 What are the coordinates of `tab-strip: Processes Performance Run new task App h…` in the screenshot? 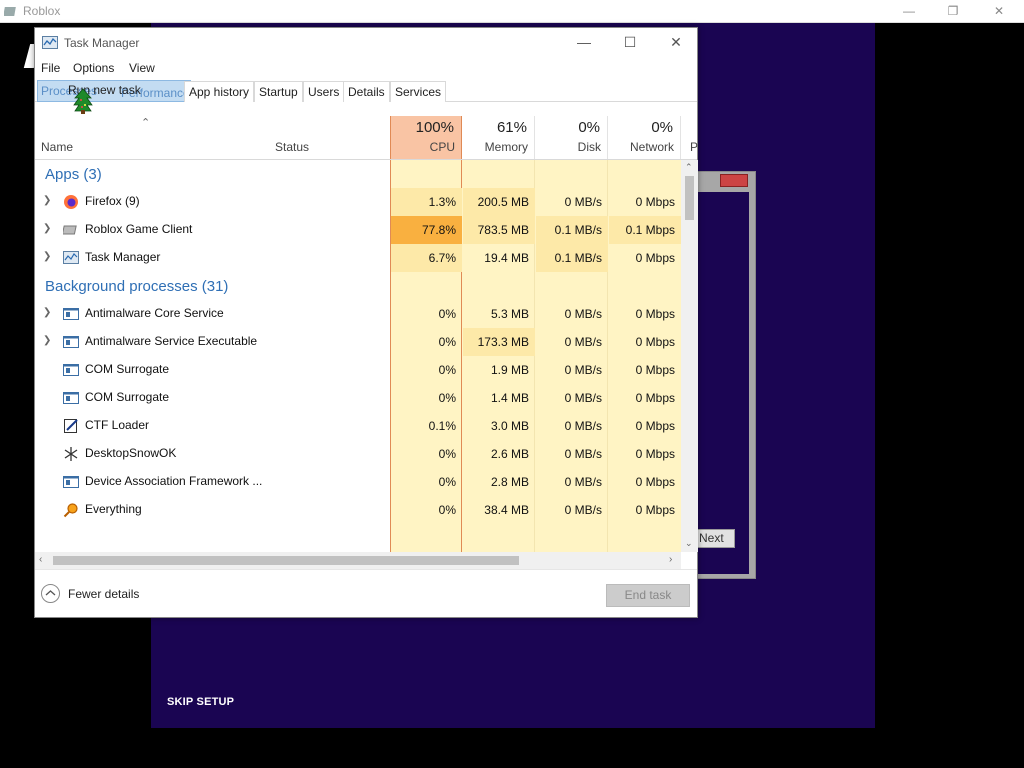 It's located at (366, 91).